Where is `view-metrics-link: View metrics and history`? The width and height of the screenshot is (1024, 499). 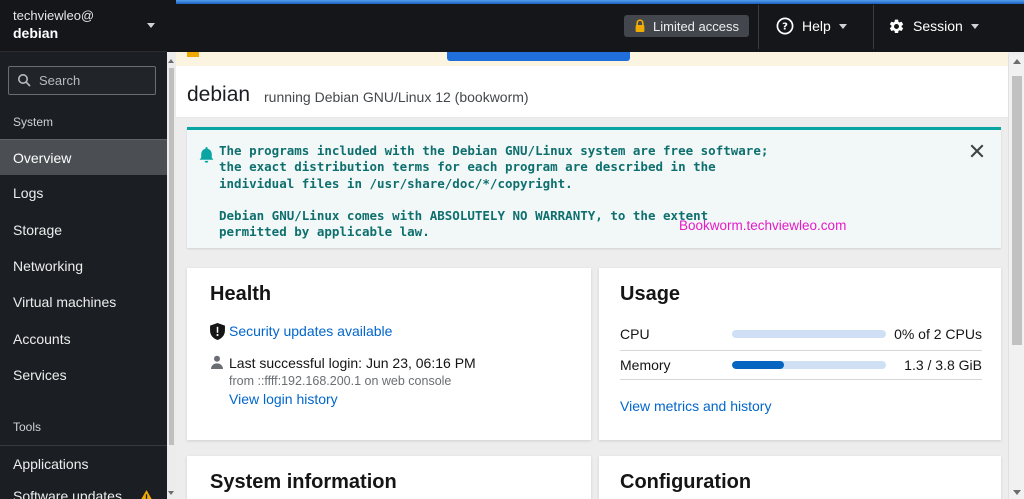
view-metrics-link: View metrics and history is located at coordinates (695, 406).